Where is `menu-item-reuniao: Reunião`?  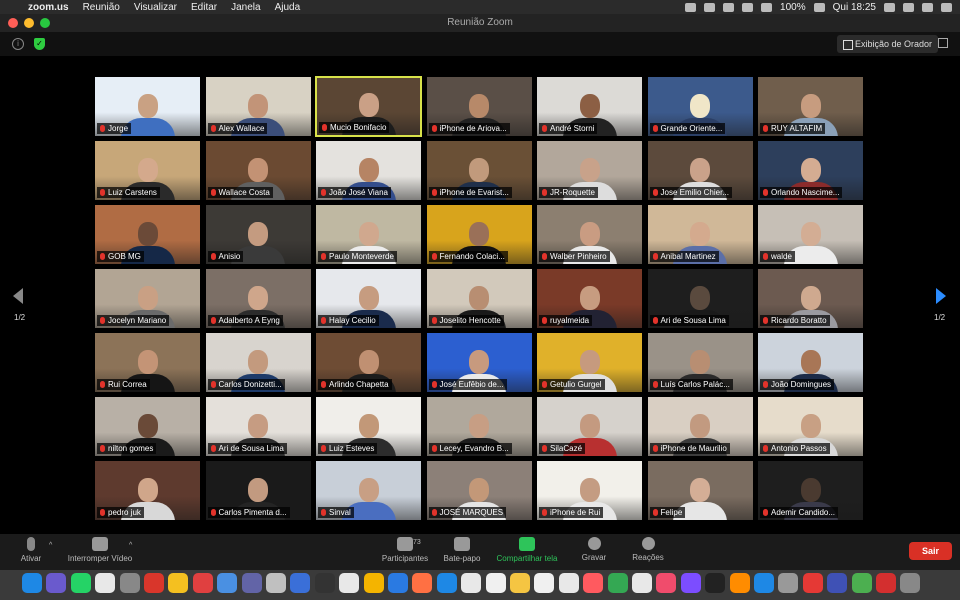
menu-item-reuniao: Reunião is located at coordinates (101, 7).